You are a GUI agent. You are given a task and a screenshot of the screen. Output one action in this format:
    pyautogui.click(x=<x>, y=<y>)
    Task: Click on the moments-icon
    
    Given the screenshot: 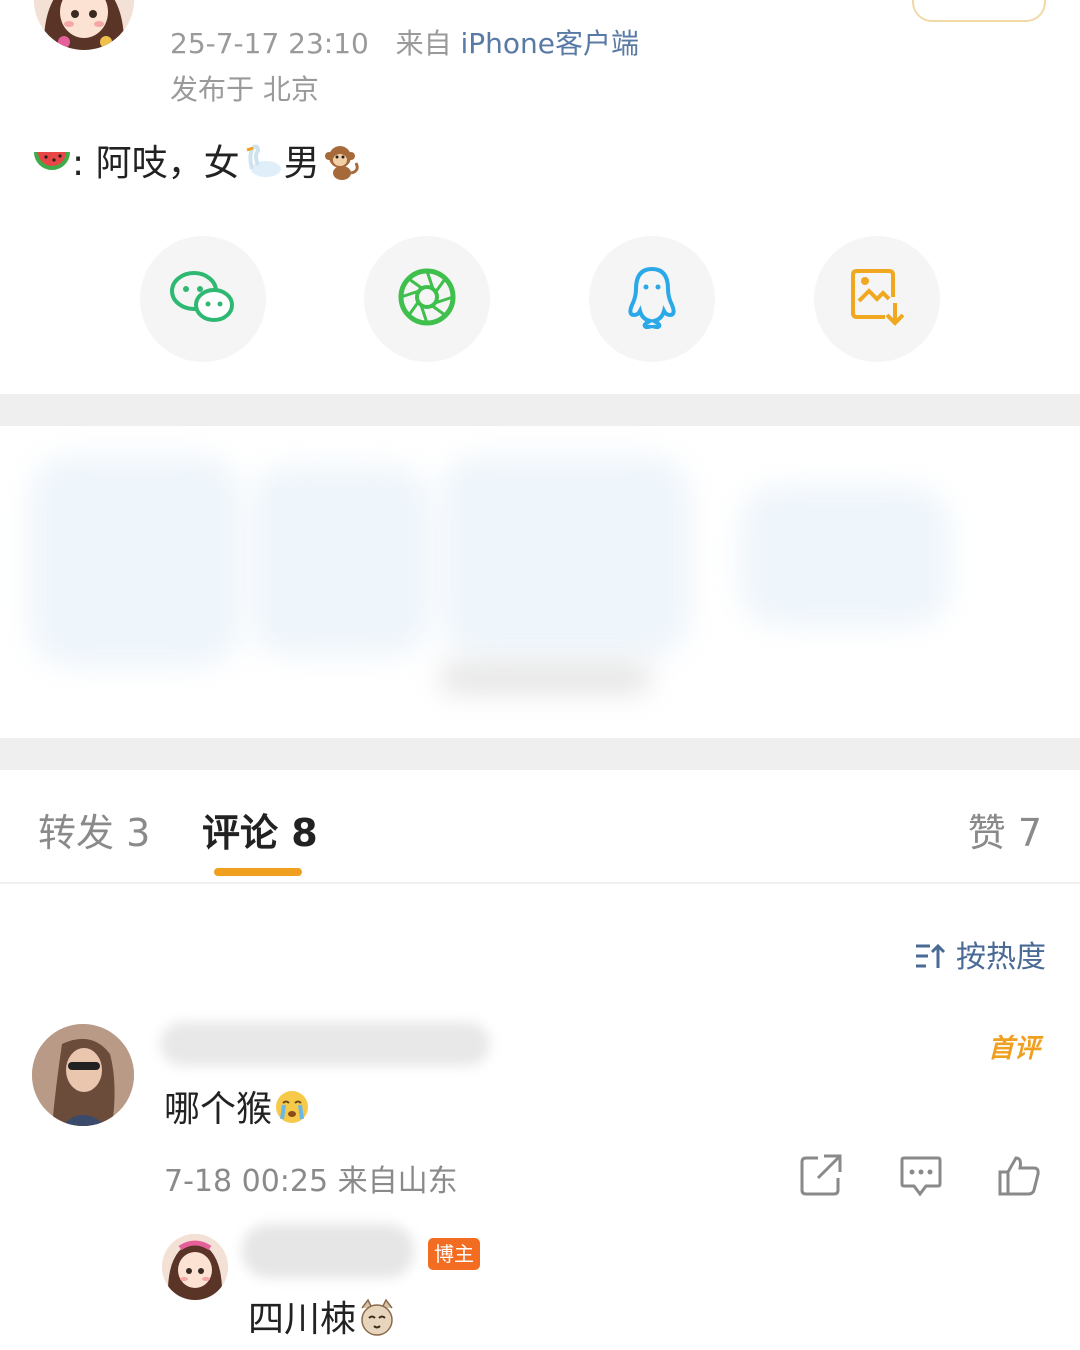 What is the action you would take?
    pyautogui.click(x=427, y=299)
    